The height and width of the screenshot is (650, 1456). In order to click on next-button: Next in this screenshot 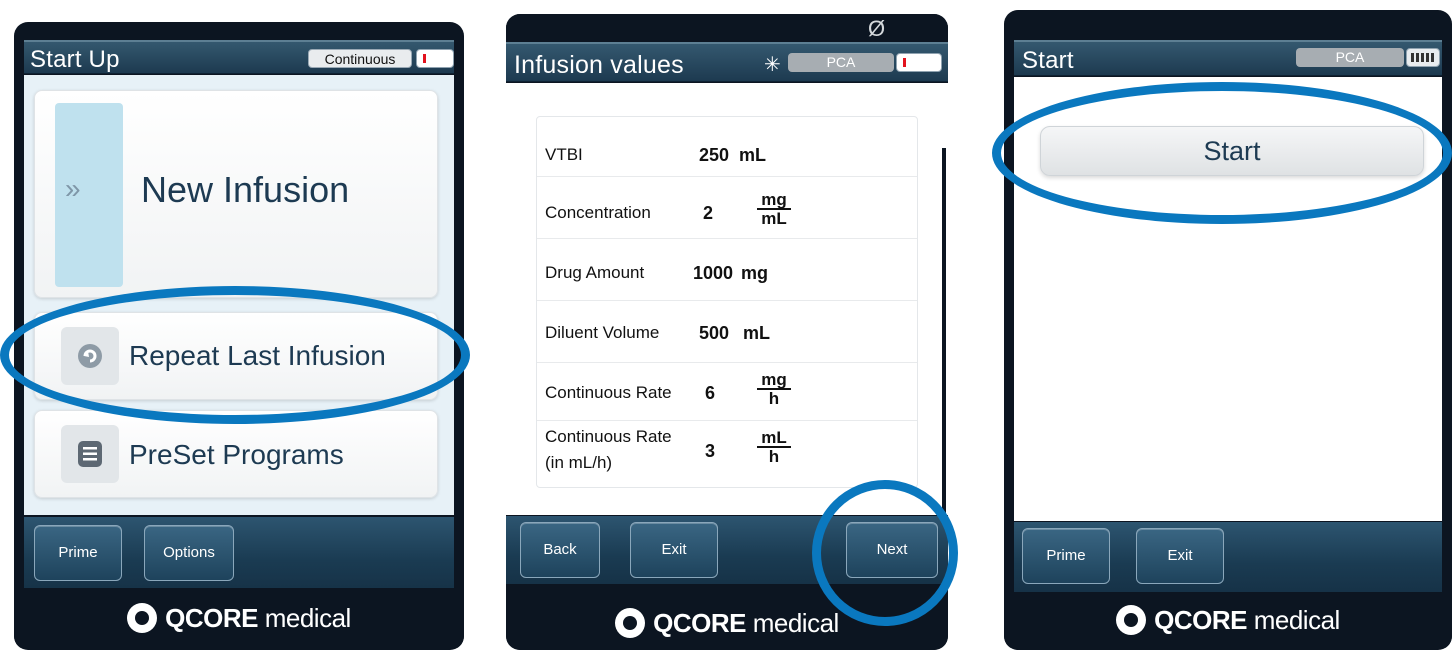, I will do `click(892, 550)`.